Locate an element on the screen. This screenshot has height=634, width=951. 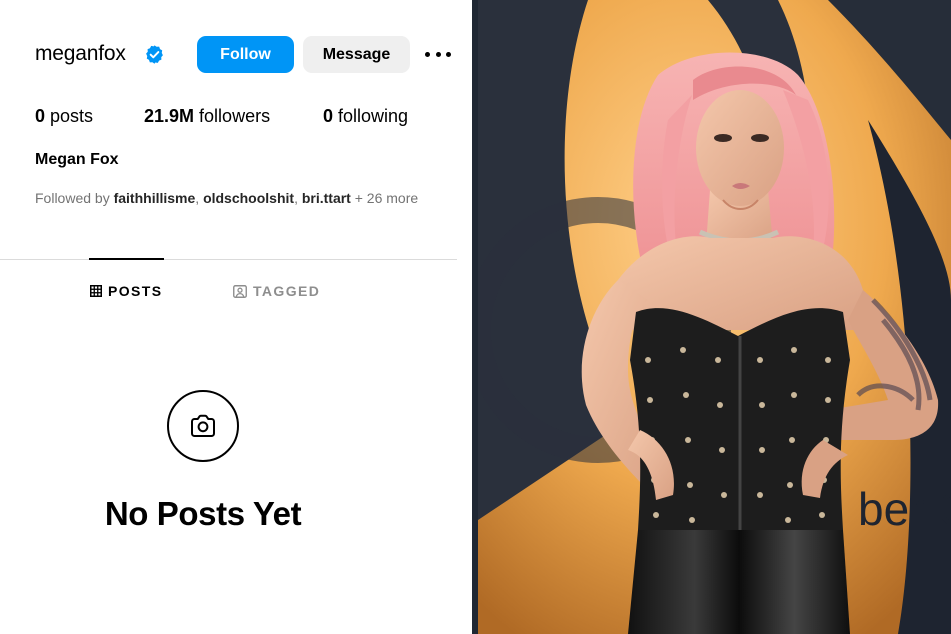
follow-button: Follow is located at coordinates (245, 54).